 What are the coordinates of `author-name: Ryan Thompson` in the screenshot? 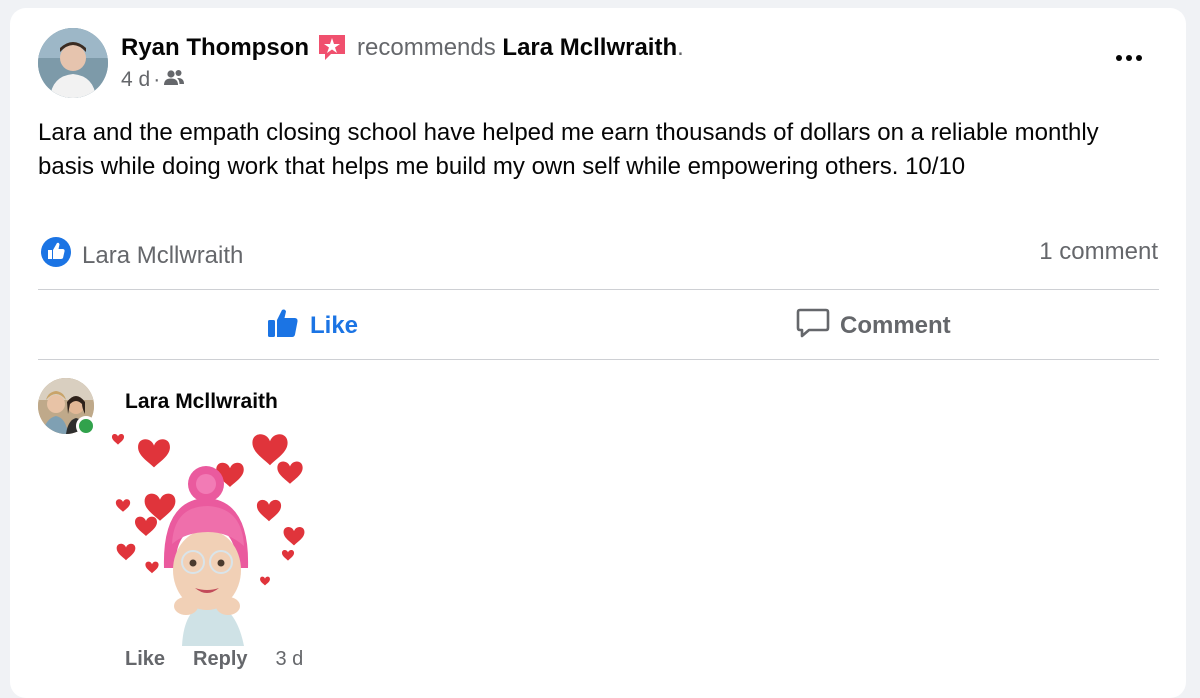 It's located at (215, 47).